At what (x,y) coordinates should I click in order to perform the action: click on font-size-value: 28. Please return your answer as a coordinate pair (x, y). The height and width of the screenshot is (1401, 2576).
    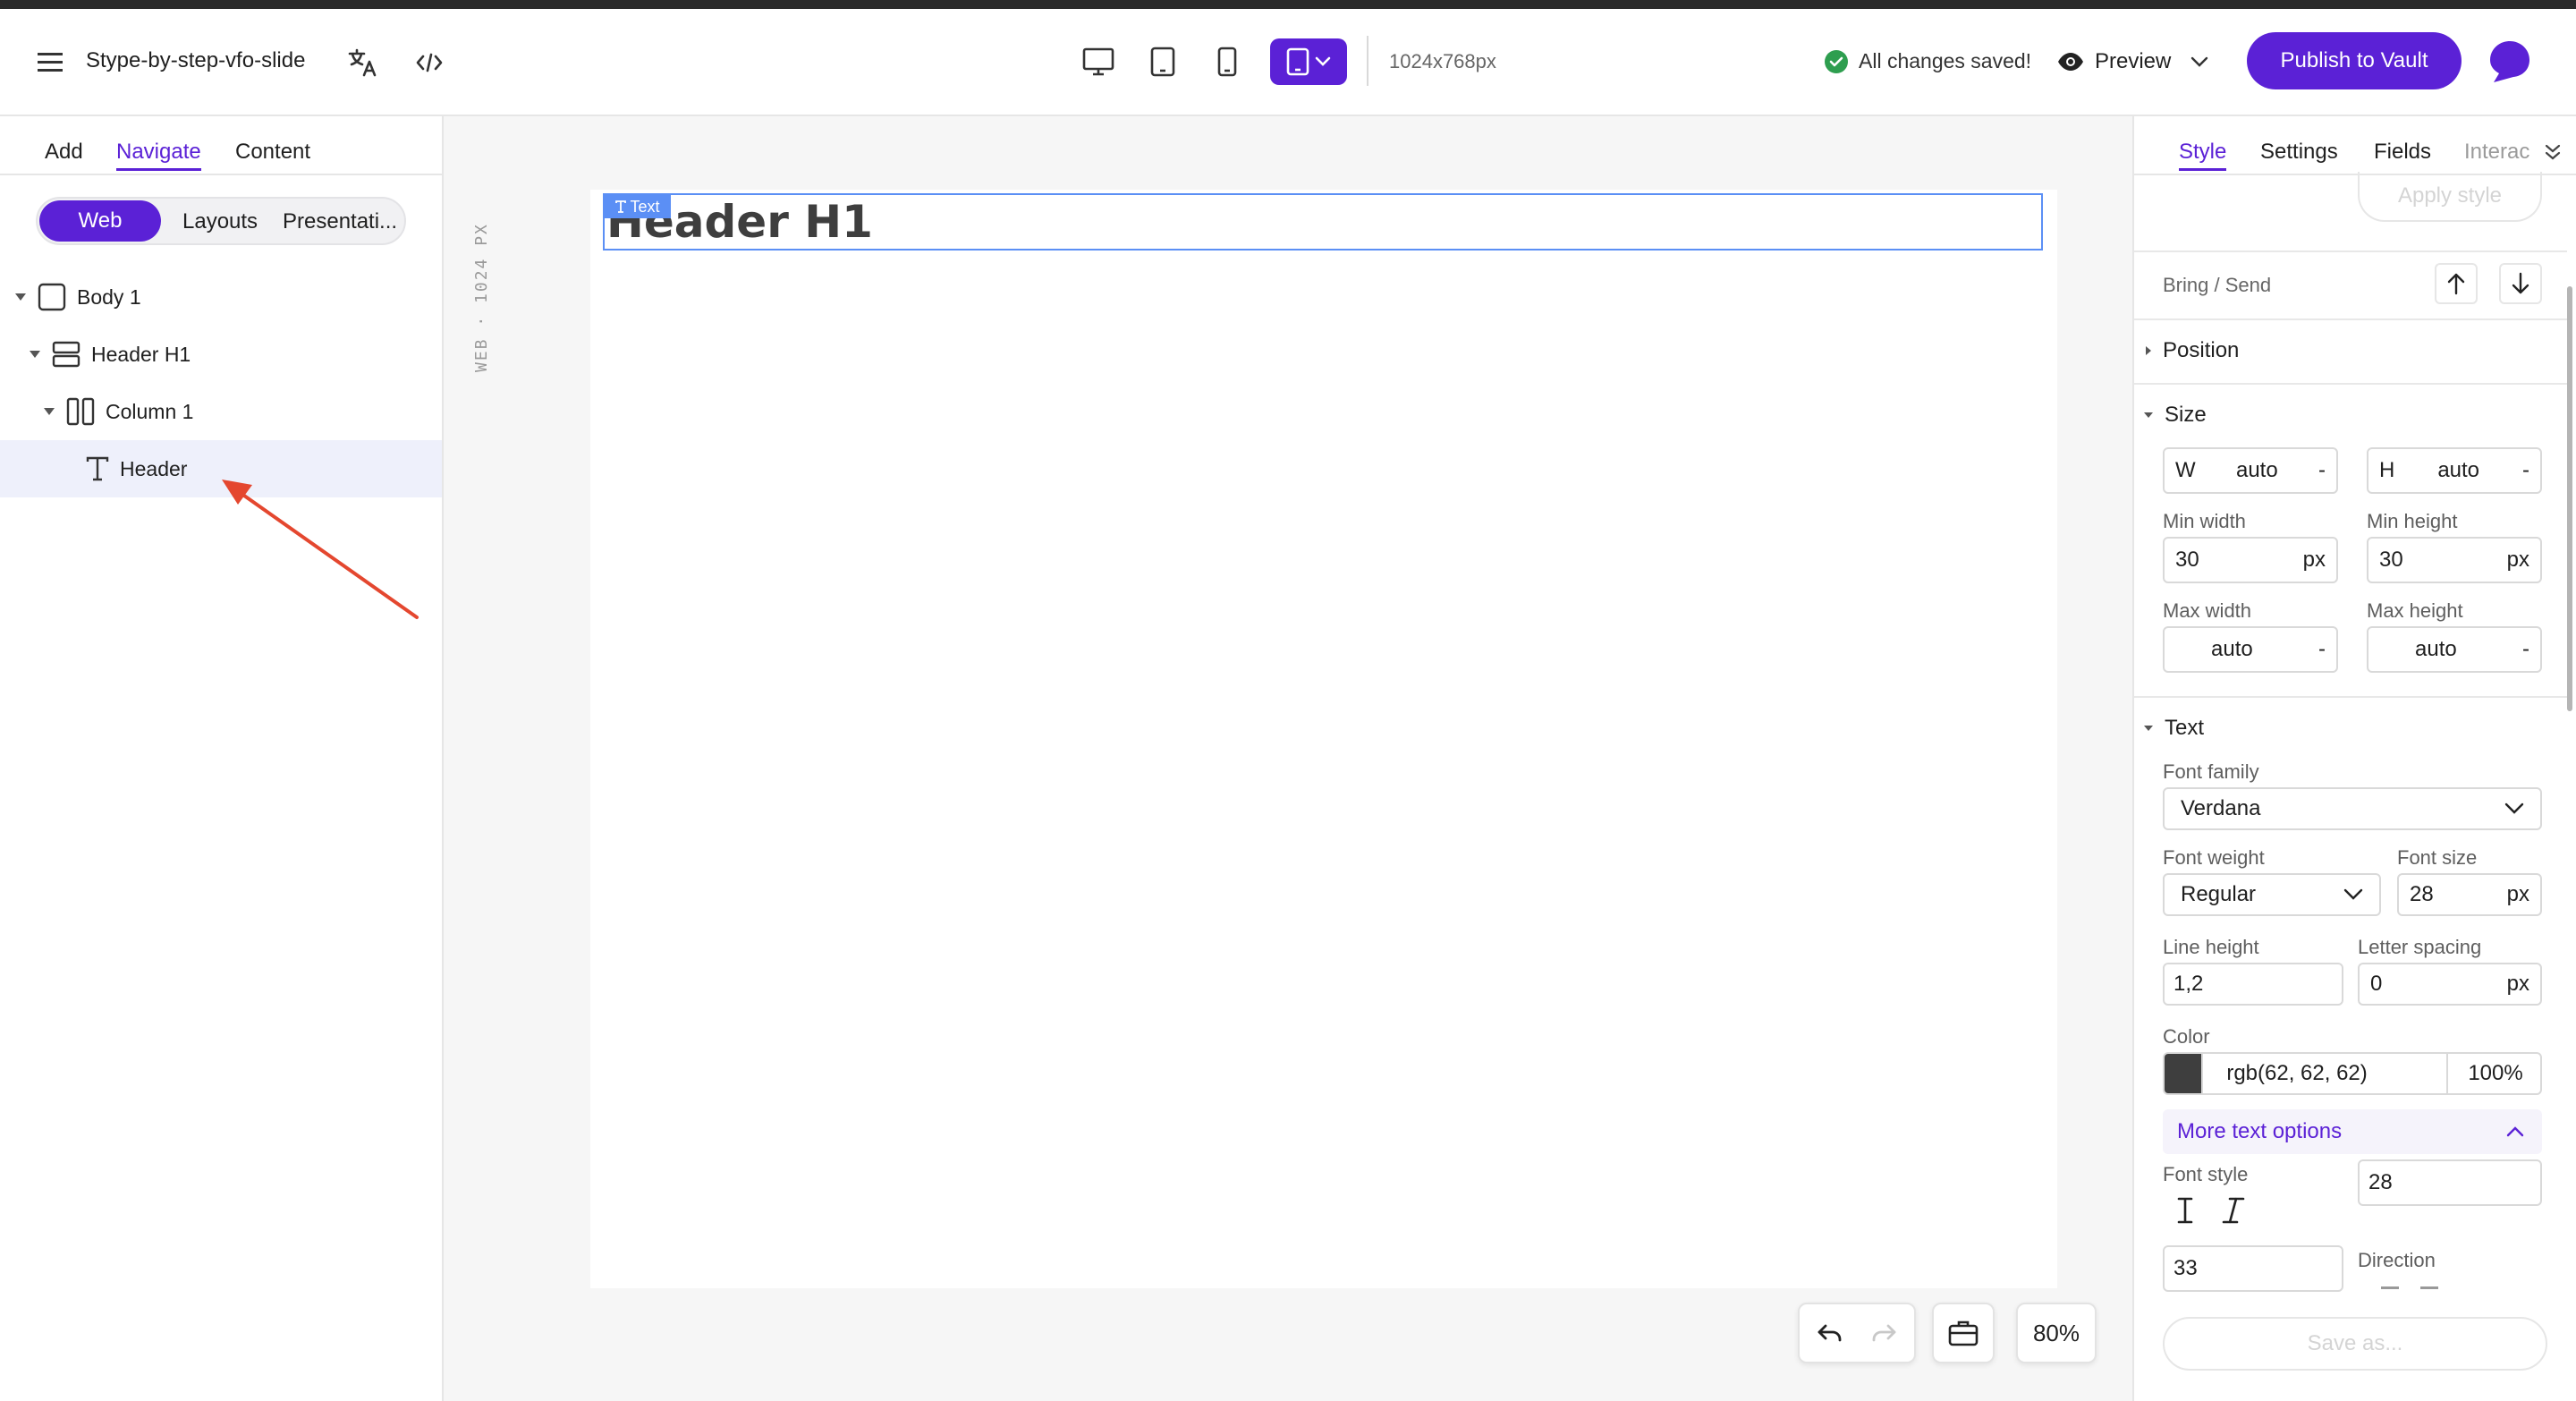
    Looking at the image, I should click on (2422, 894).